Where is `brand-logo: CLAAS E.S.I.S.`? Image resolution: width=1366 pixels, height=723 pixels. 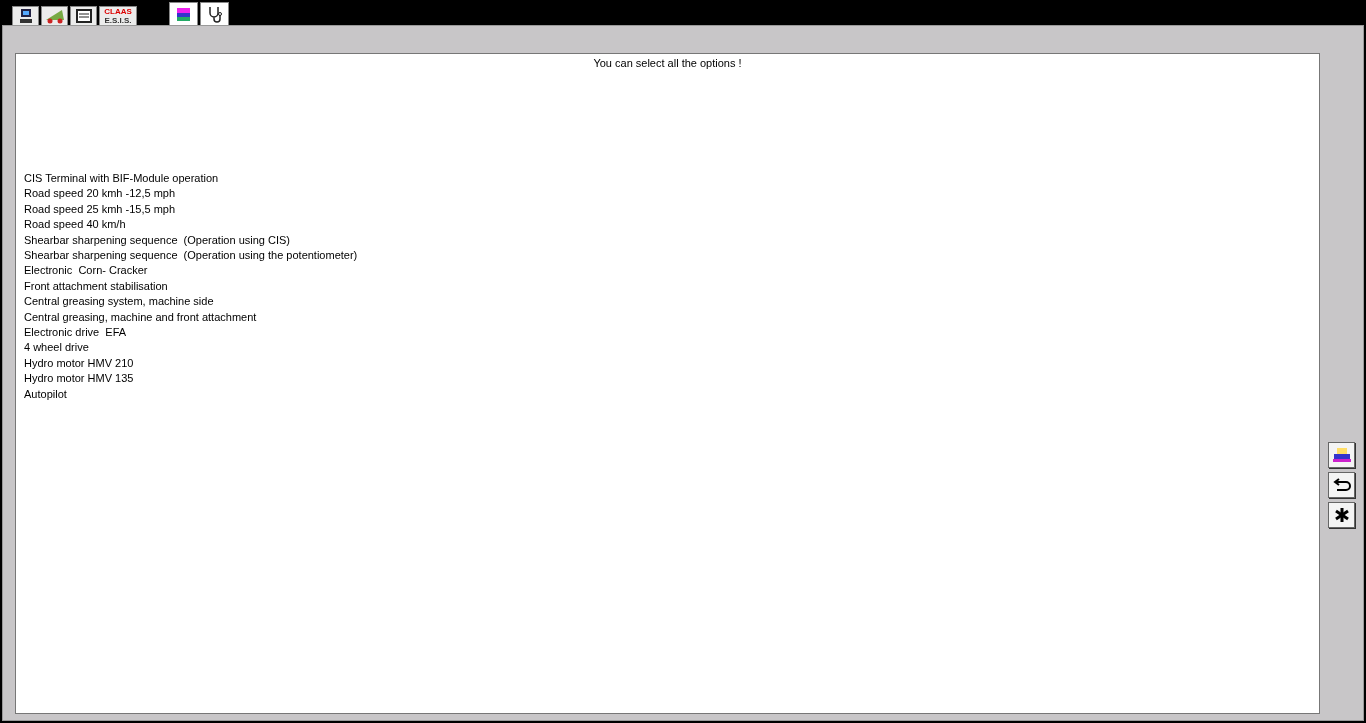 brand-logo: CLAAS E.S.I.S. is located at coordinates (118, 16).